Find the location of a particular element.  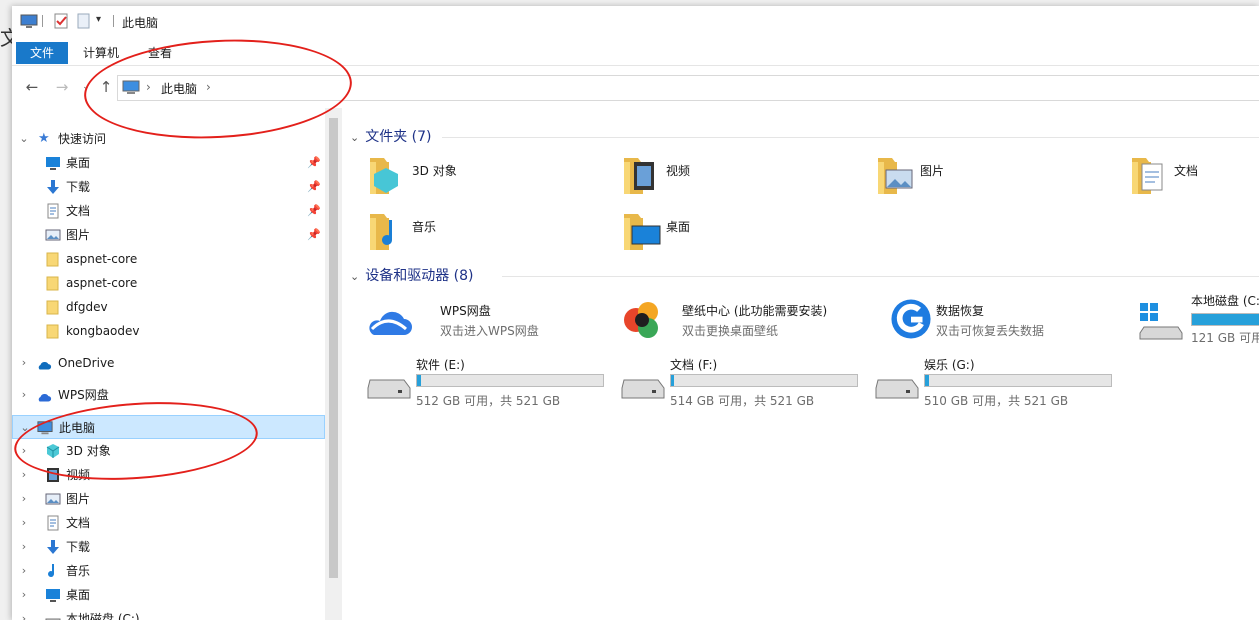

sidebar-item: › 文档 is located at coordinates (168, 523).